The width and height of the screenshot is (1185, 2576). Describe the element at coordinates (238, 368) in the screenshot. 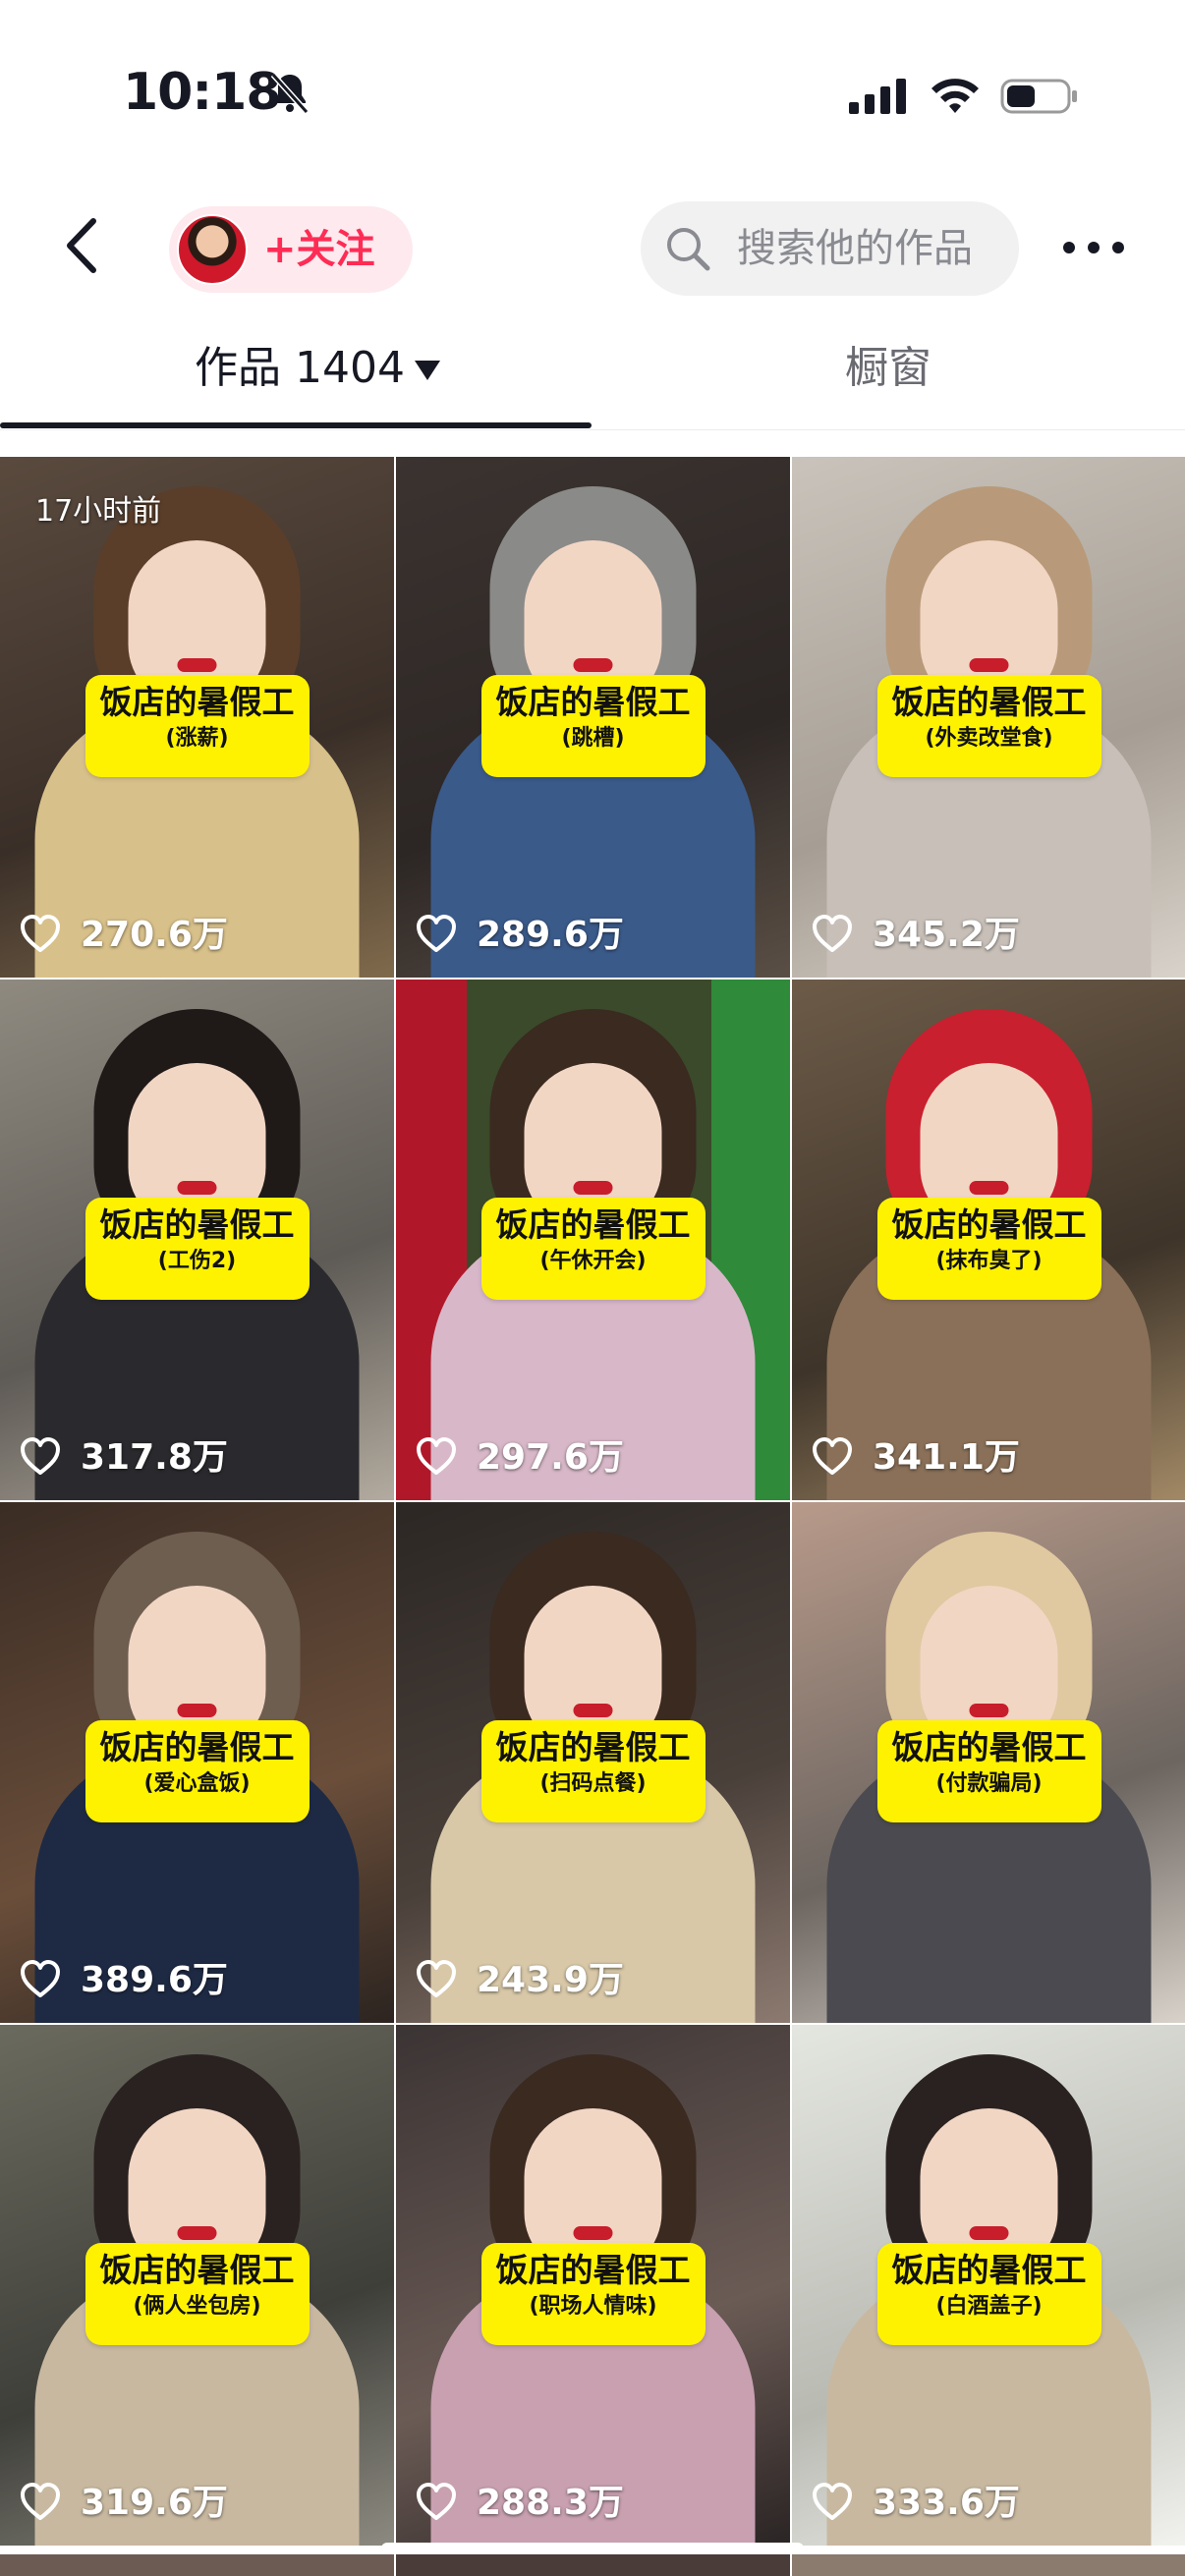

I see `tab-works-label: 作品` at that location.